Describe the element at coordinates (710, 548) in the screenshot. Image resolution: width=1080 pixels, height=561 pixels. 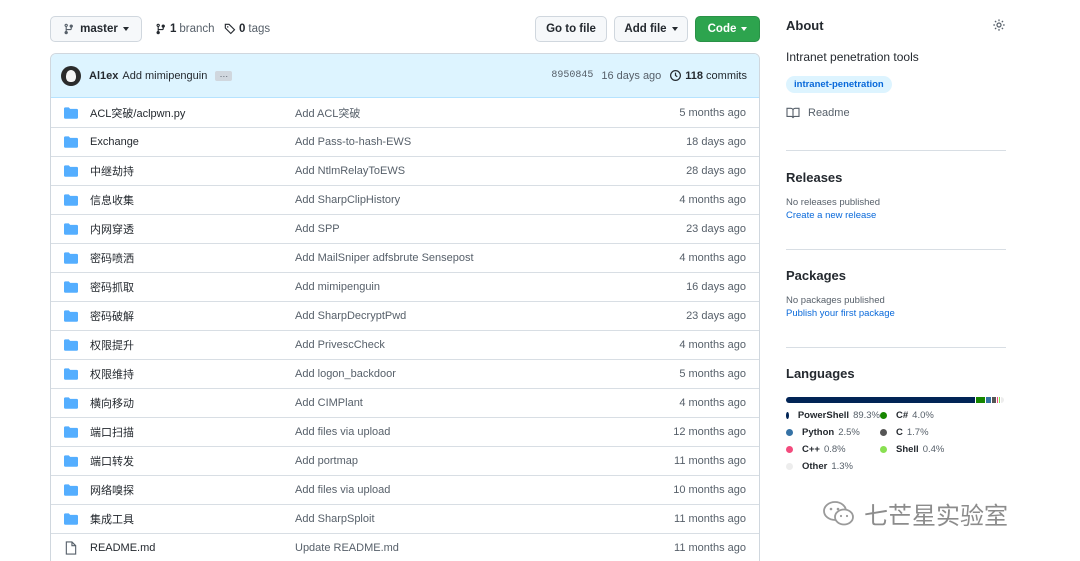
I see `file-commit-age: 11 months ago` at that location.